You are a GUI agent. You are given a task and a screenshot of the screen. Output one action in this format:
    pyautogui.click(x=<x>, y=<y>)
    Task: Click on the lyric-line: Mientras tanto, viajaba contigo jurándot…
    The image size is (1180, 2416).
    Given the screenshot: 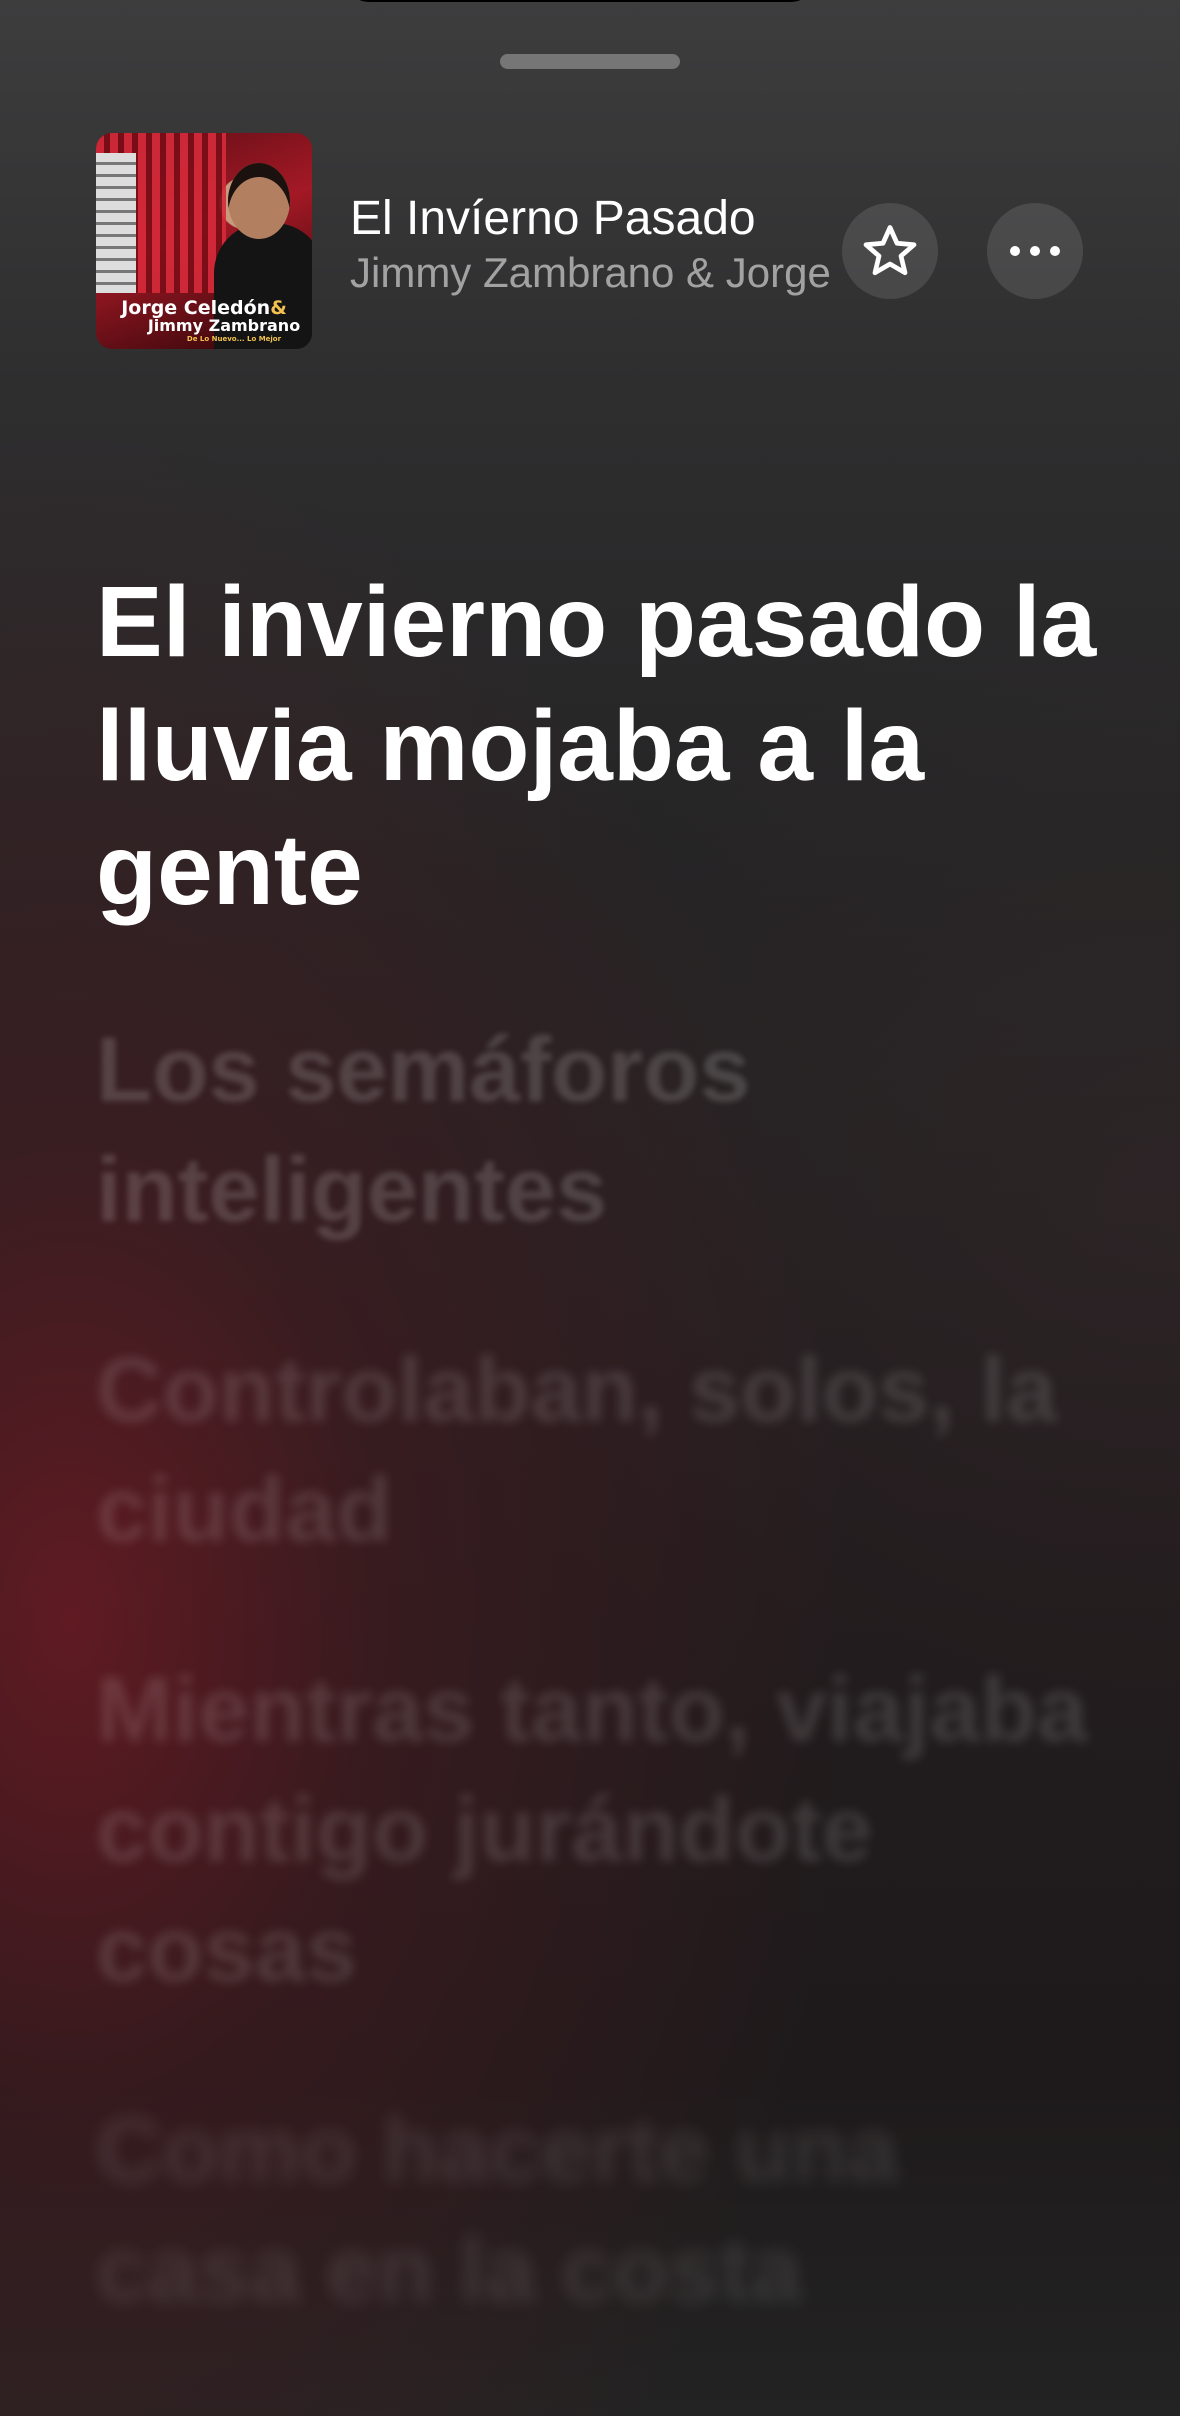 What is the action you would take?
    pyautogui.click(x=601, y=1830)
    